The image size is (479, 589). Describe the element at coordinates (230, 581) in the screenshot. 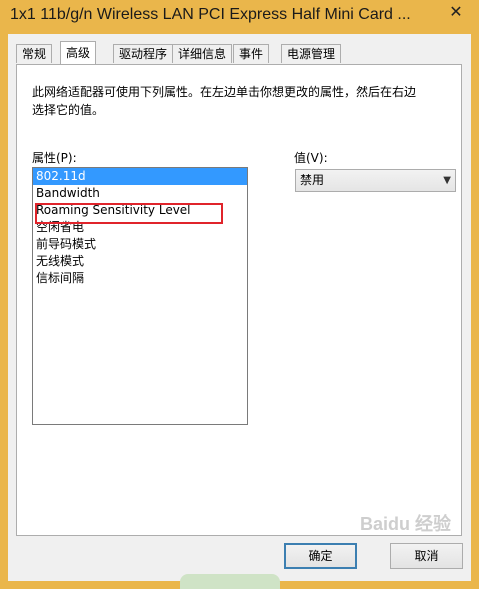

I see `footer-decoration` at that location.